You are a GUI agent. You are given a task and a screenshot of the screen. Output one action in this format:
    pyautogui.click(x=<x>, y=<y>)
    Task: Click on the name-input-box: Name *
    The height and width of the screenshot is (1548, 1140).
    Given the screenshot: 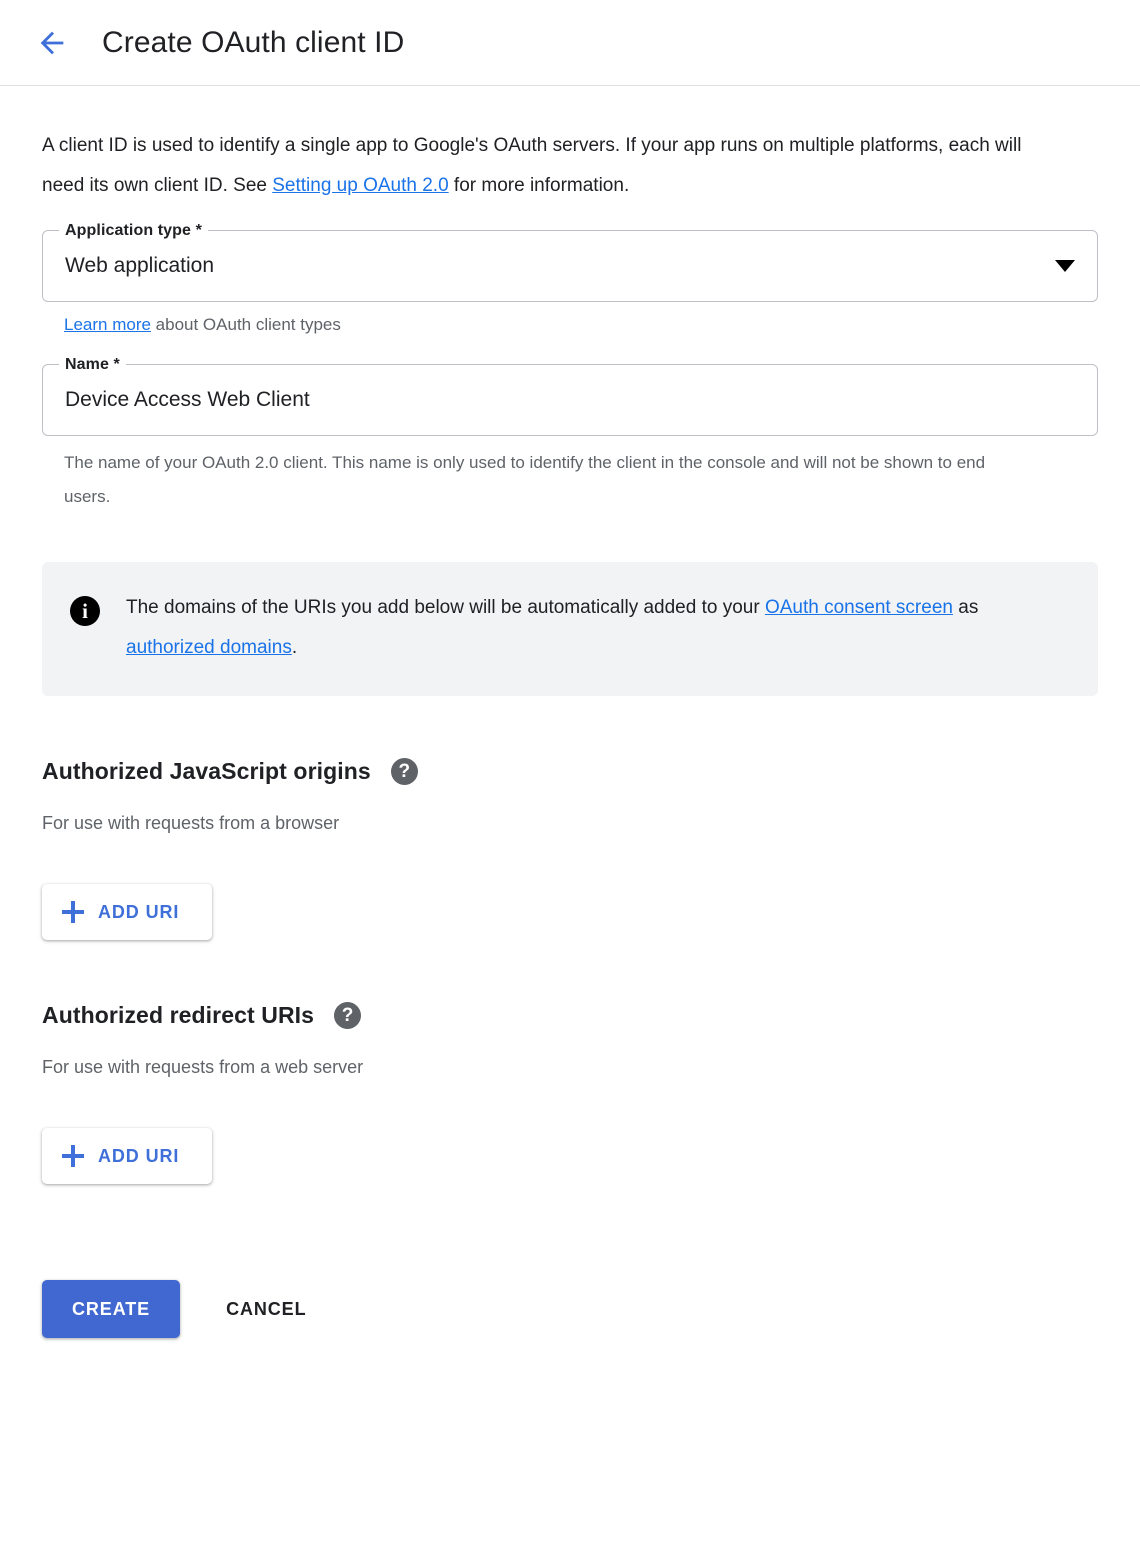 What is the action you would take?
    pyautogui.click(x=570, y=395)
    